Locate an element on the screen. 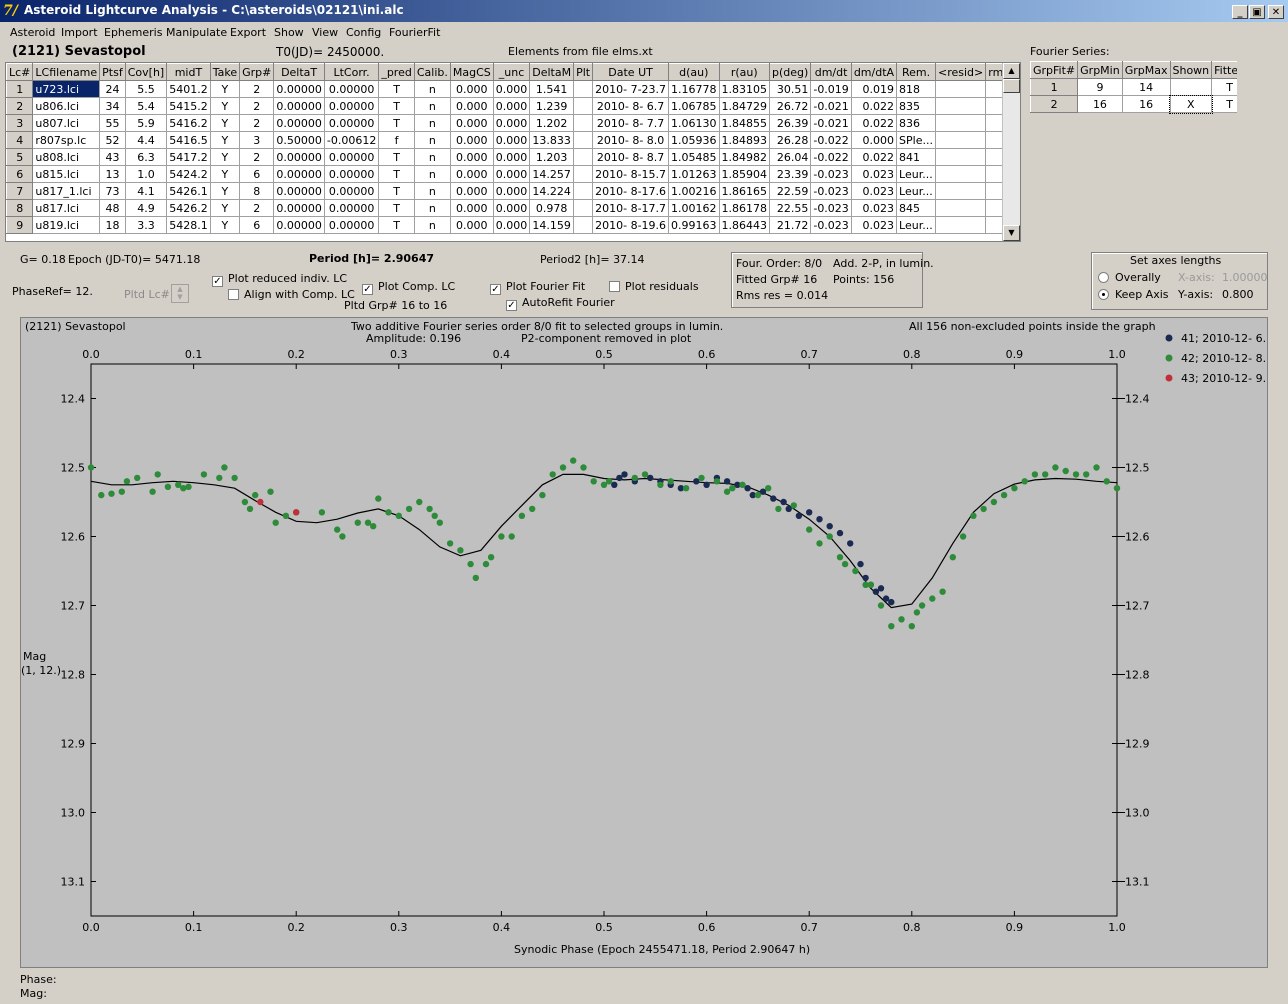 Image resolution: width=1288 pixels, height=1004 pixels. table-cell: 22.59 is located at coordinates (790, 191).